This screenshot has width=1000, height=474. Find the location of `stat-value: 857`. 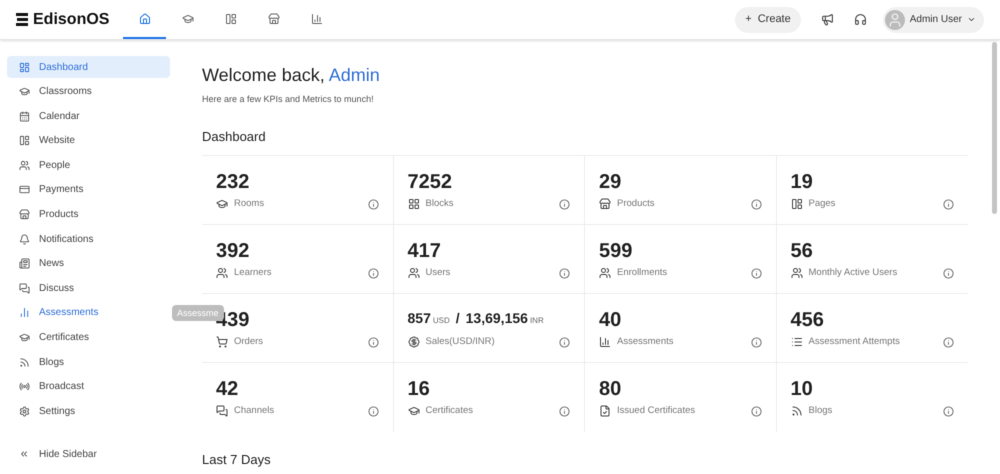

stat-value: 857 is located at coordinates (419, 318).